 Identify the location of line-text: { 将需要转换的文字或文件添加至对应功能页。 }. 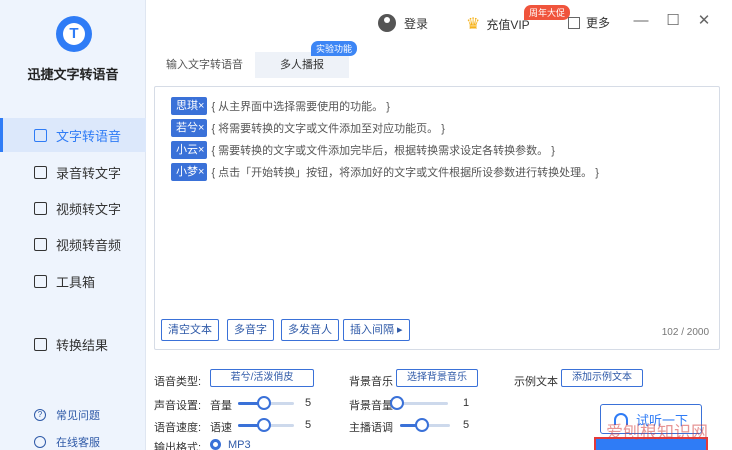
(328, 129).